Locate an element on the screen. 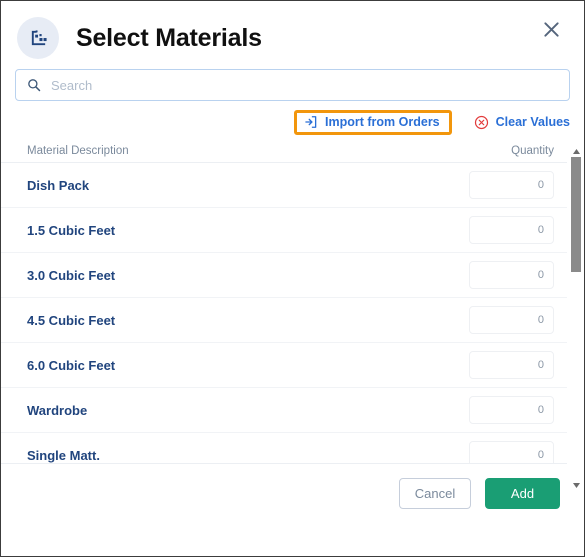  page-title: Select Materials is located at coordinates (169, 37).